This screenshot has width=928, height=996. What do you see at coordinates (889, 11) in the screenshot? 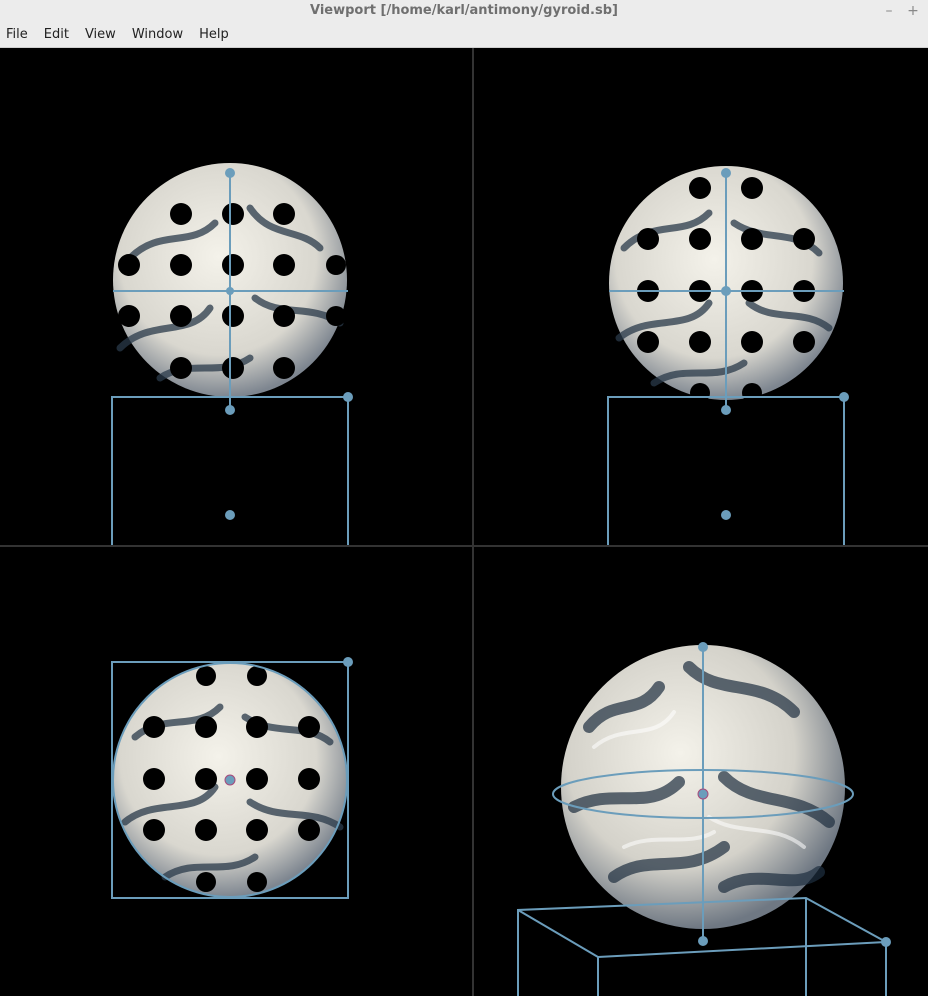
I see `minimize-button: –` at bounding box center [889, 11].